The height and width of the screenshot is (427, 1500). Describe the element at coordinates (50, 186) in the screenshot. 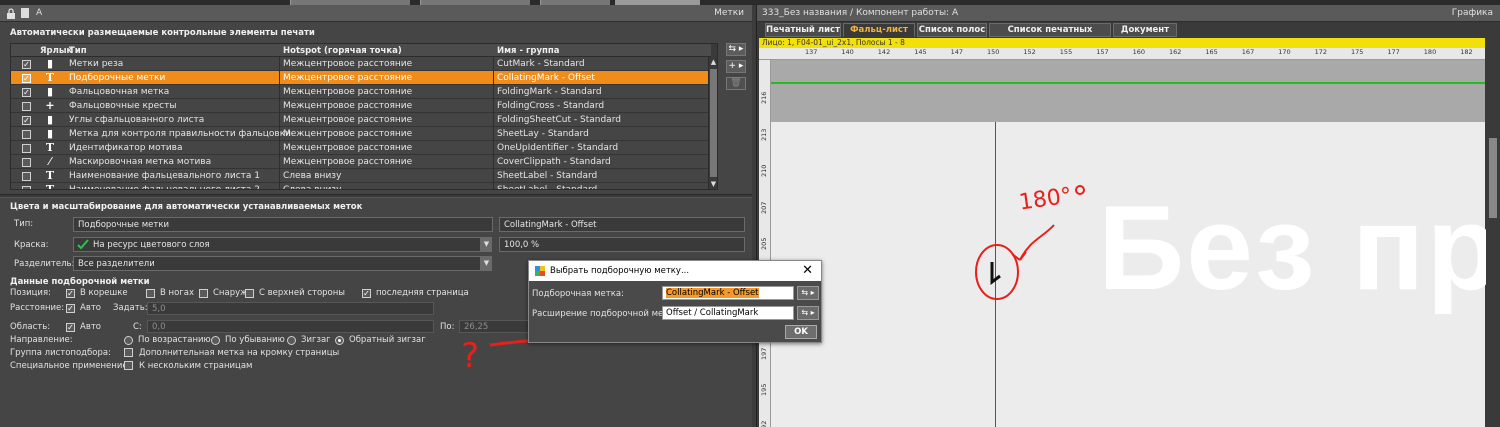

I see `text-t-icon: T` at that location.